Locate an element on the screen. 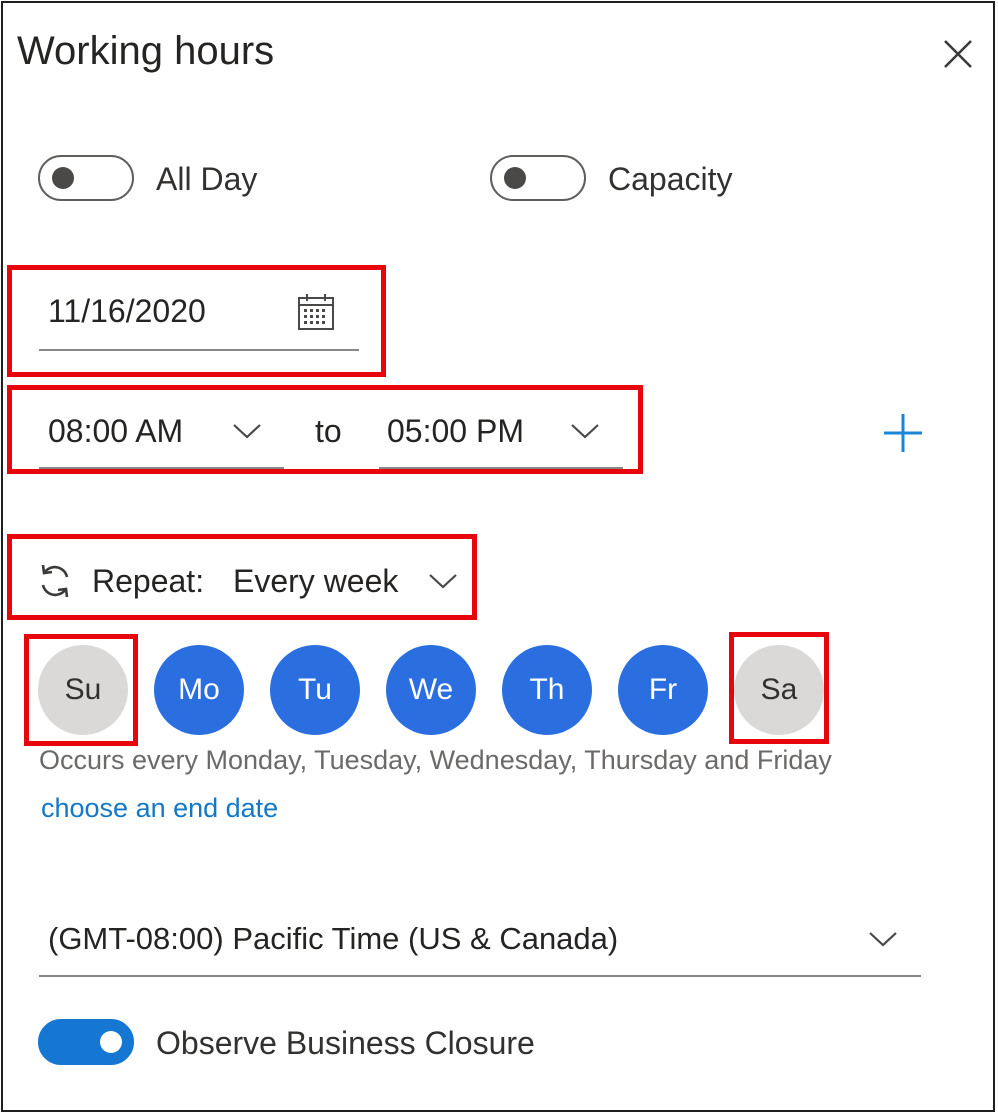 The height and width of the screenshot is (1115, 998). observe-business-closure-toggle is located at coordinates (86, 1042).